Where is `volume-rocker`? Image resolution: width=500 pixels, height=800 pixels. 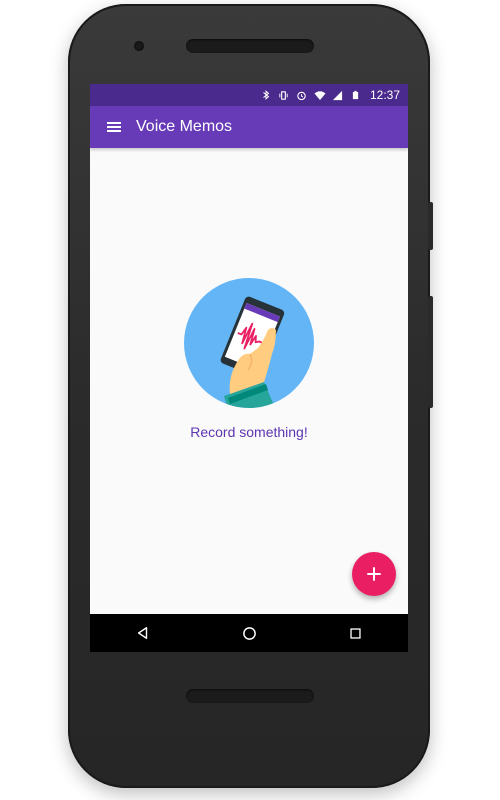
volume-rocker is located at coordinates (430, 352).